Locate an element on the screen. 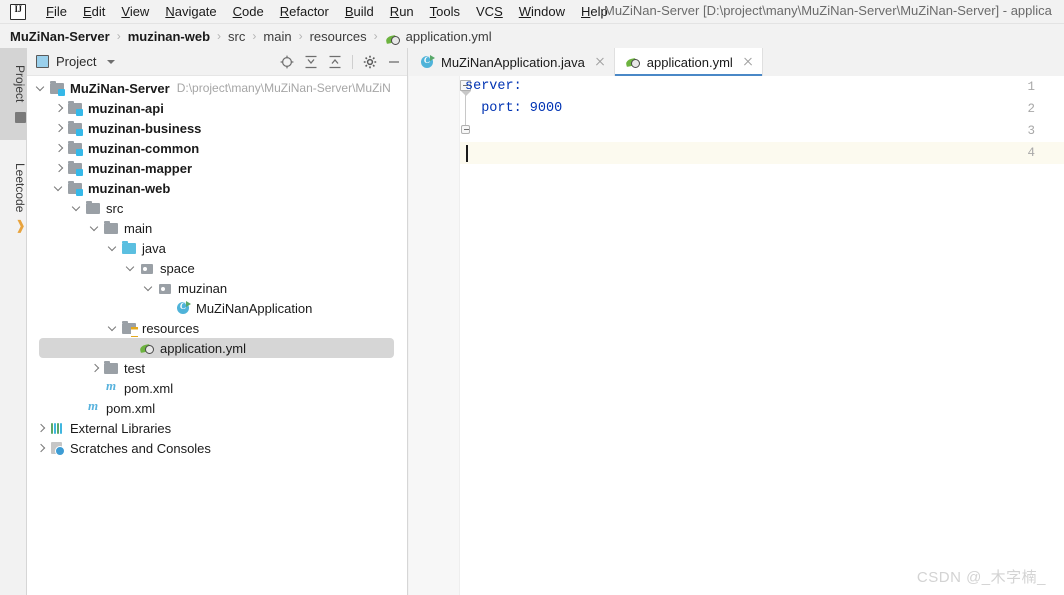 The height and width of the screenshot is (595, 1064). tree-node-label: muzinan-api is located at coordinates (126, 108).